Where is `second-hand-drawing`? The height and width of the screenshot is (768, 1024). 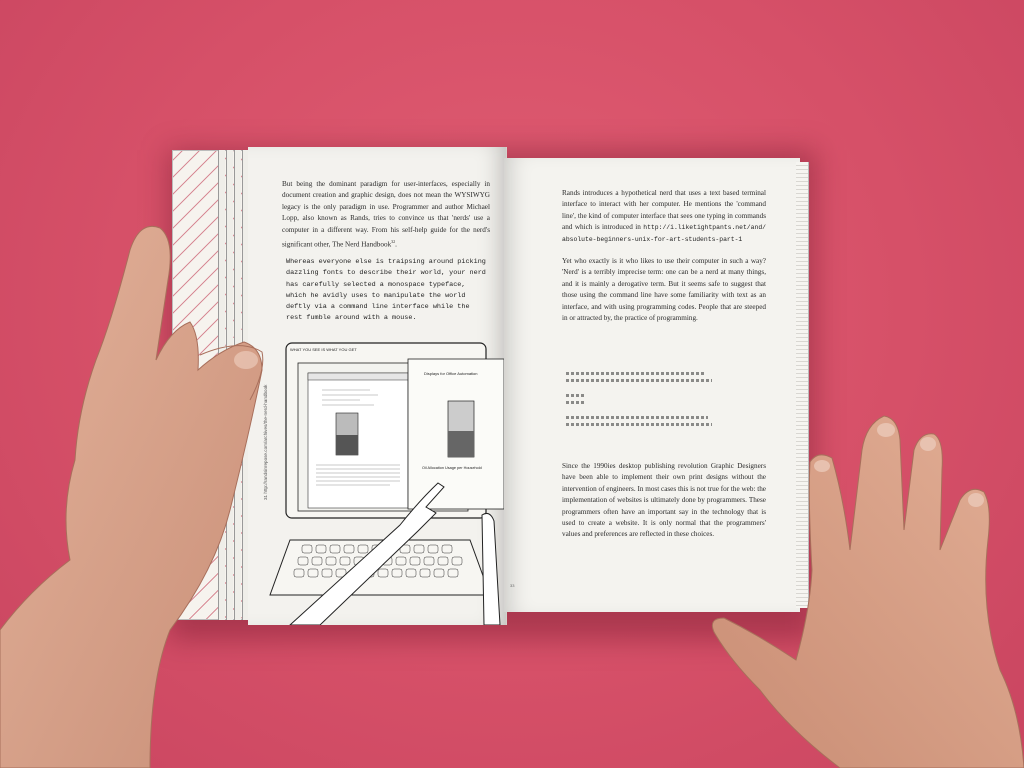 second-hand-drawing is located at coordinates (491, 569).